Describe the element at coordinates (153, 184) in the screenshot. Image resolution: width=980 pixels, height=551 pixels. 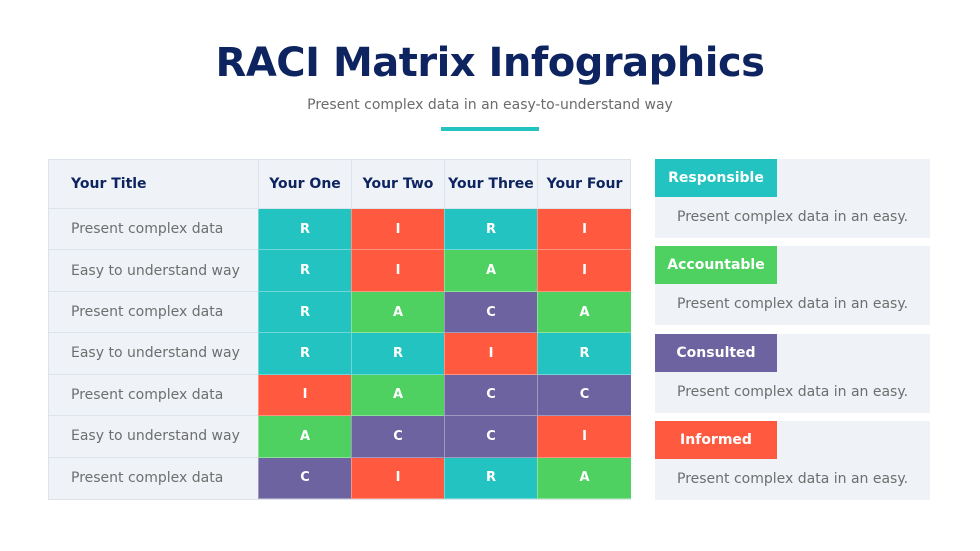
I see `column-header-title: Your Title` at that location.